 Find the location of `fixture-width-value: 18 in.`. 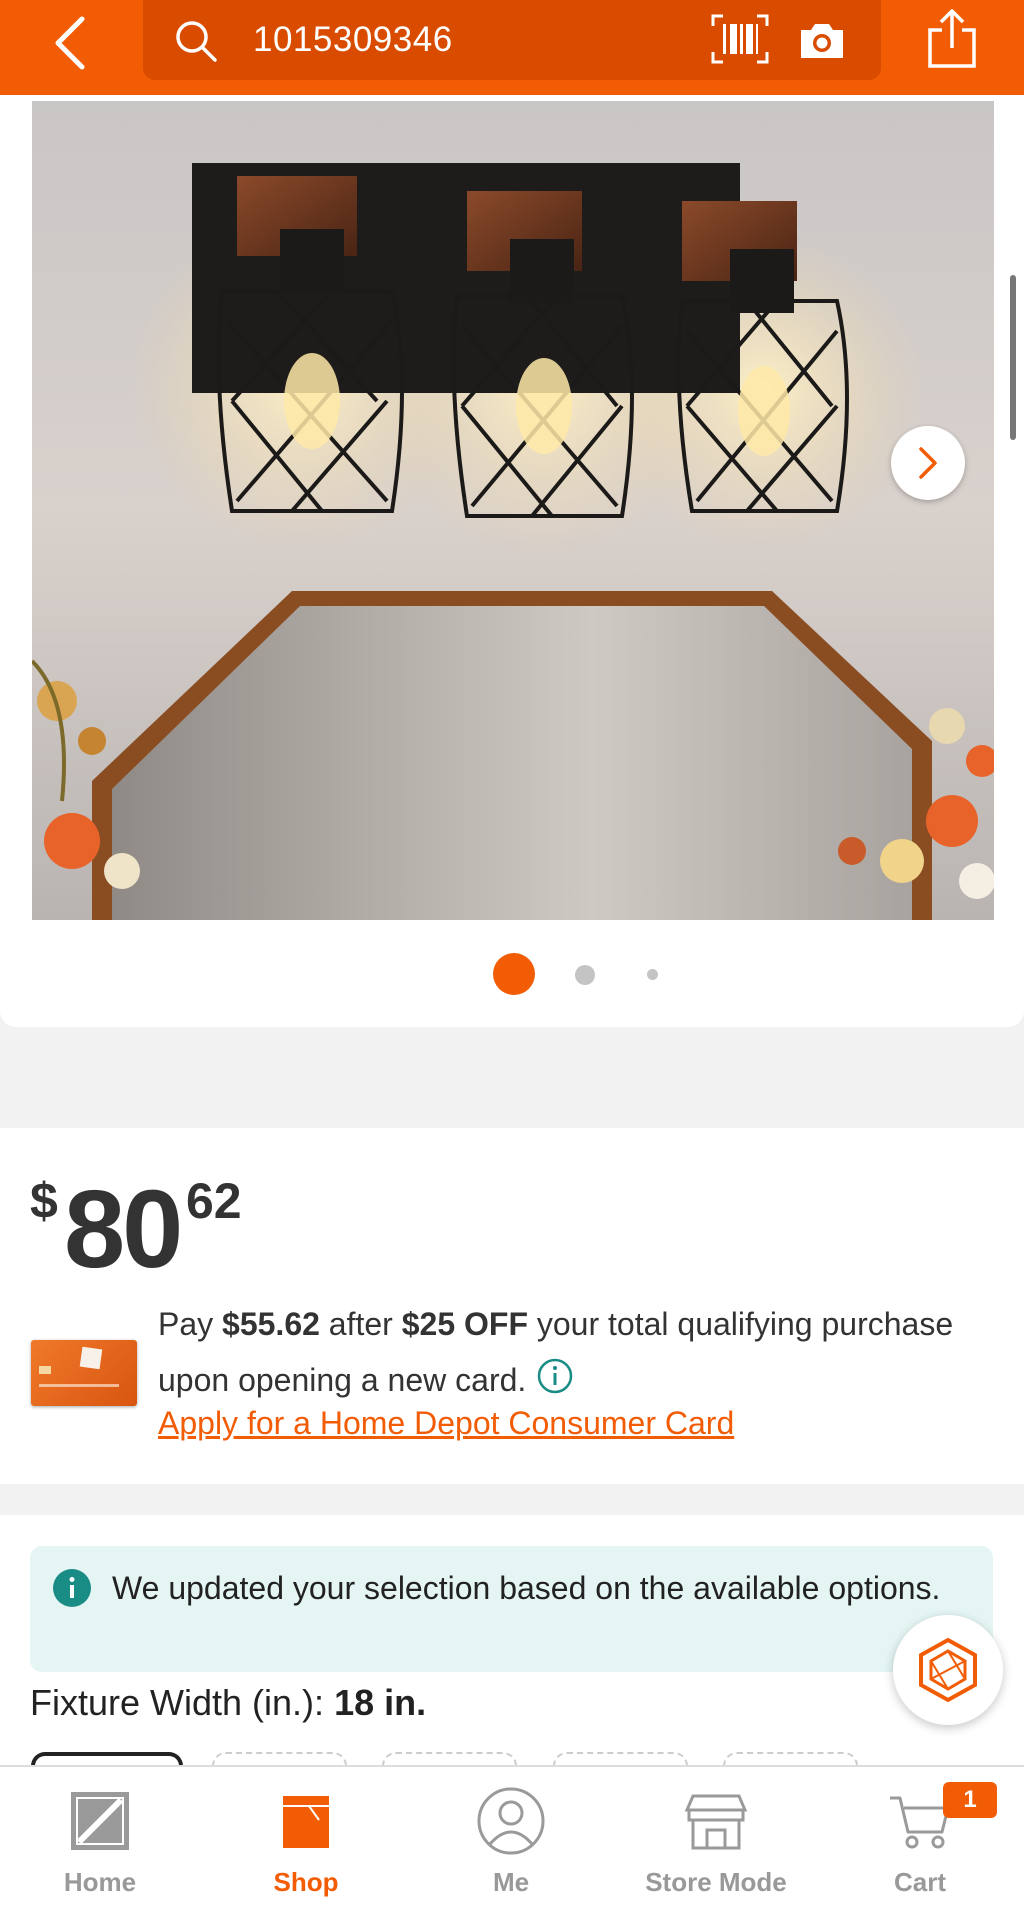

fixture-width-value: 18 in. is located at coordinates (380, 1702).